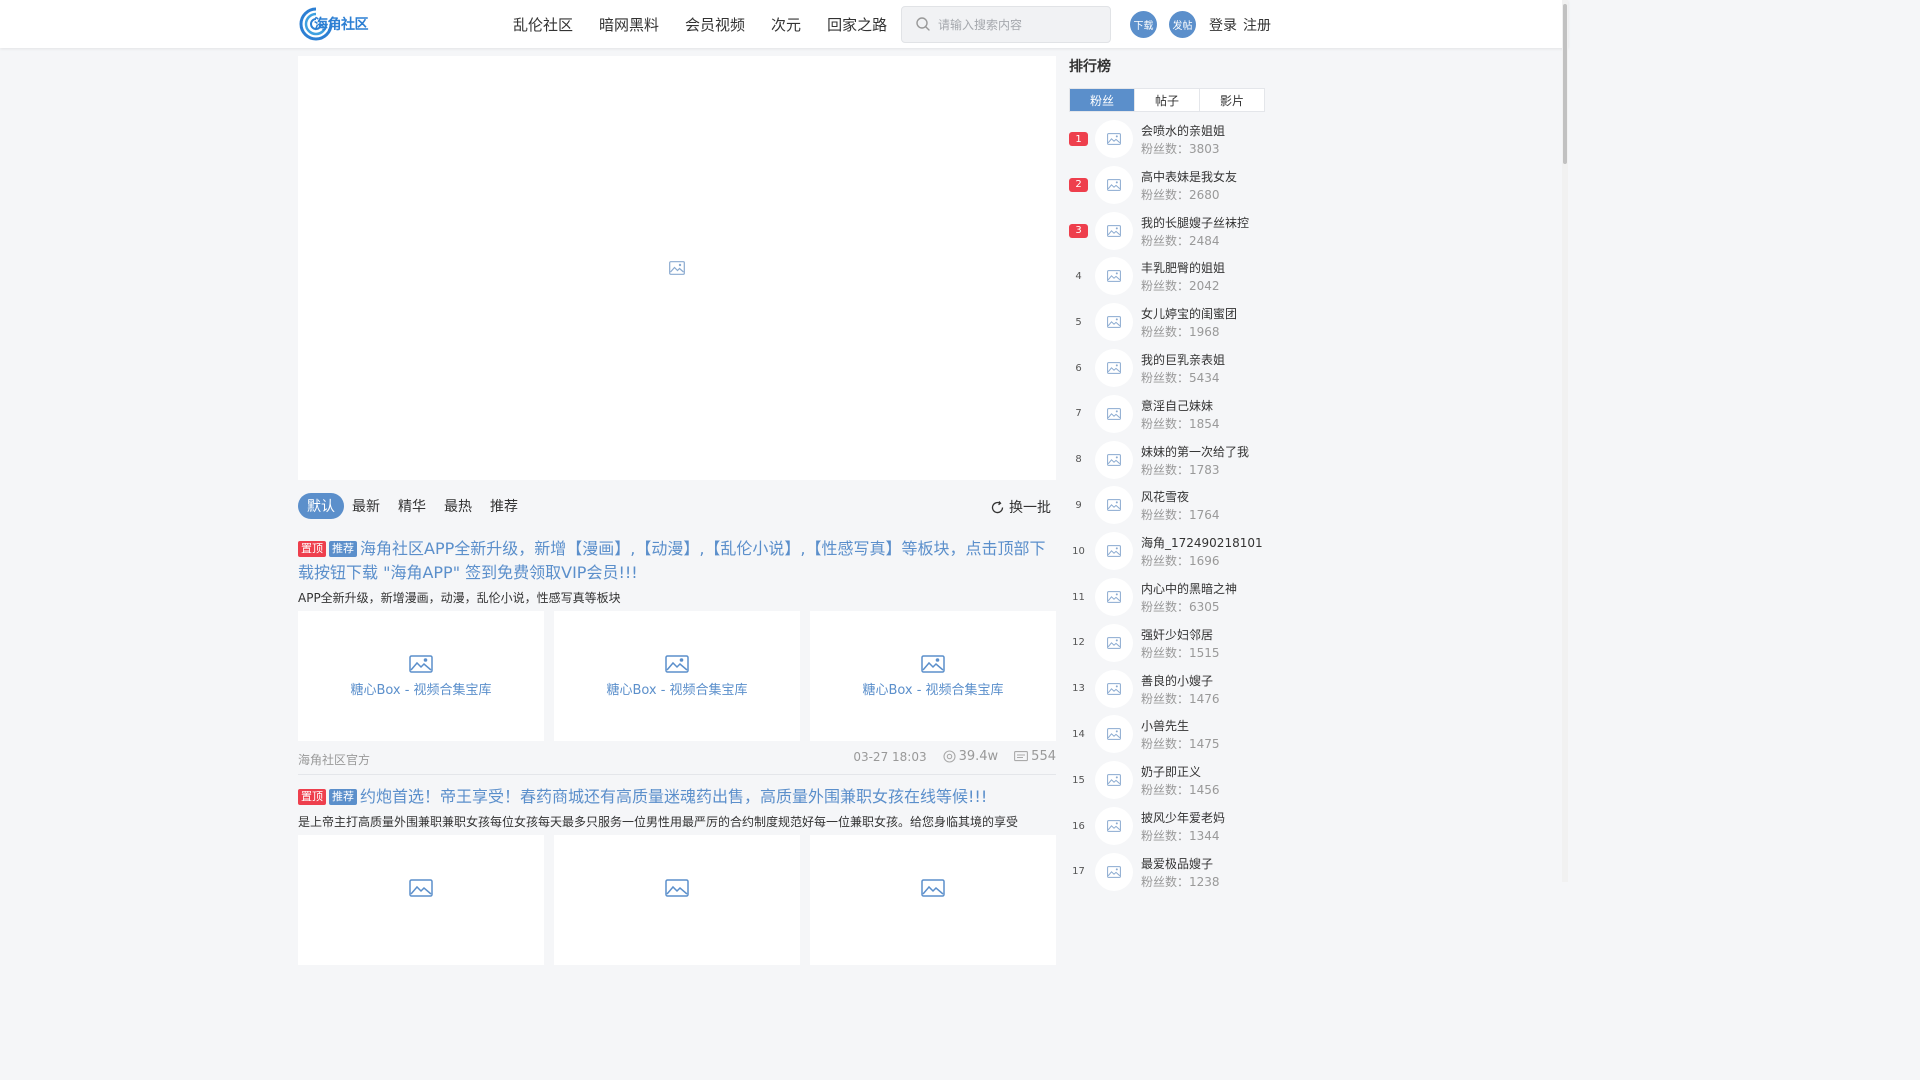 The image size is (1920, 1080). I want to click on ranking-item: 2 高中表妹是我女友 粉丝数：2680, so click(1167, 188).